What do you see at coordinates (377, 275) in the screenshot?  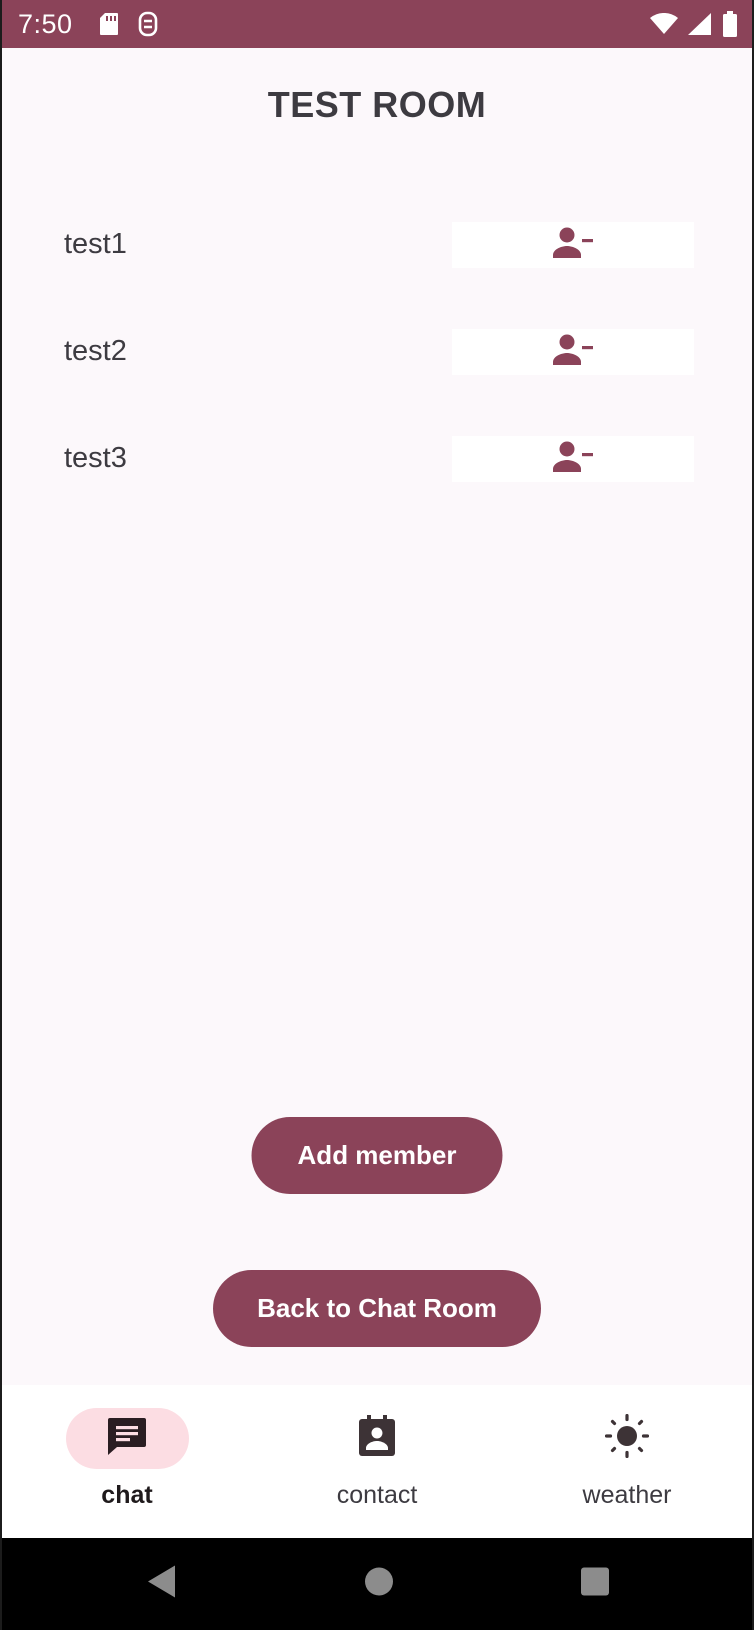 I see `member-row: test1` at bounding box center [377, 275].